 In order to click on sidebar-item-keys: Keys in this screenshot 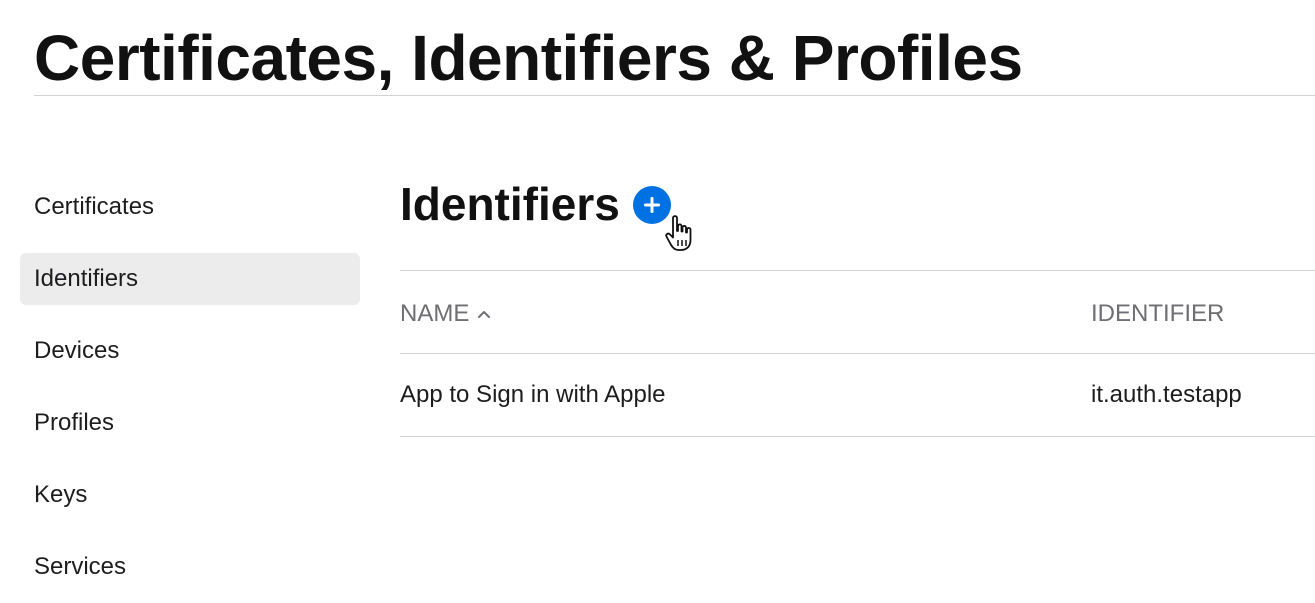, I will do `click(190, 495)`.